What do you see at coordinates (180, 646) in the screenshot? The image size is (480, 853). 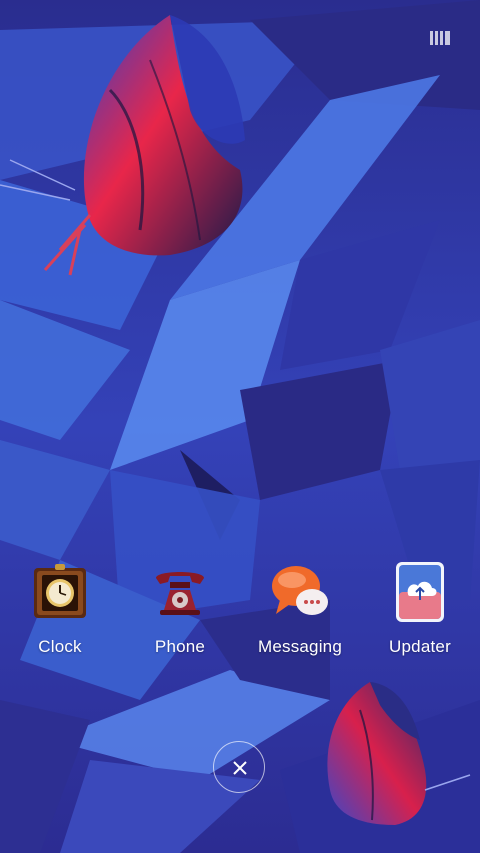 I see `app-label: Phone` at bounding box center [180, 646].